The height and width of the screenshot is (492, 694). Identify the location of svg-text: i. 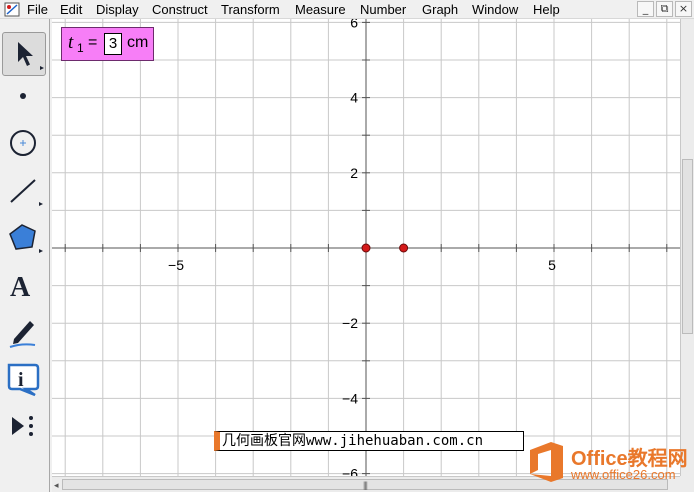
(21, 380).